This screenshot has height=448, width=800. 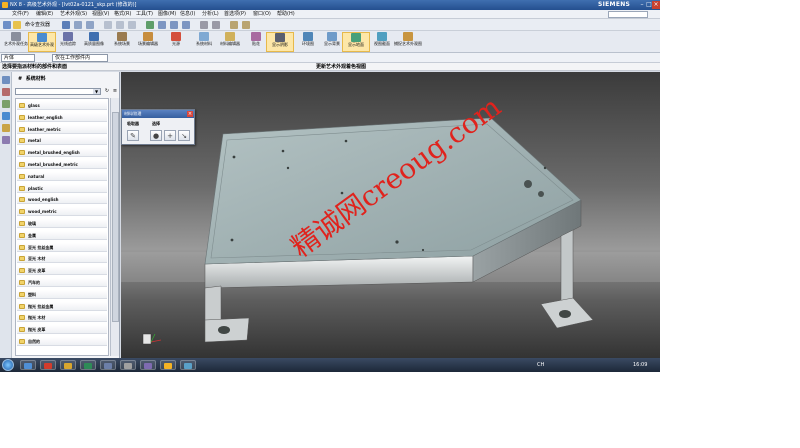 What do you see at coordinates (42, 42) in the screenshot?
I see `tool-advanced-studio: 高级艺术外观` at bounding box center [42, 42].